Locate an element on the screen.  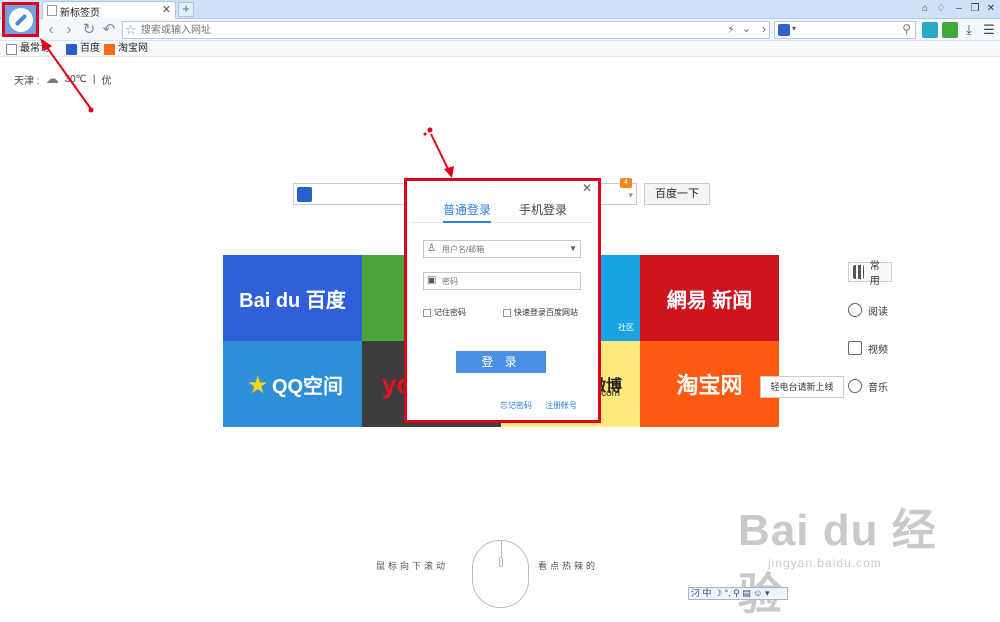
favorite-star-icon: ☆ is located at coordinates (131, 30).